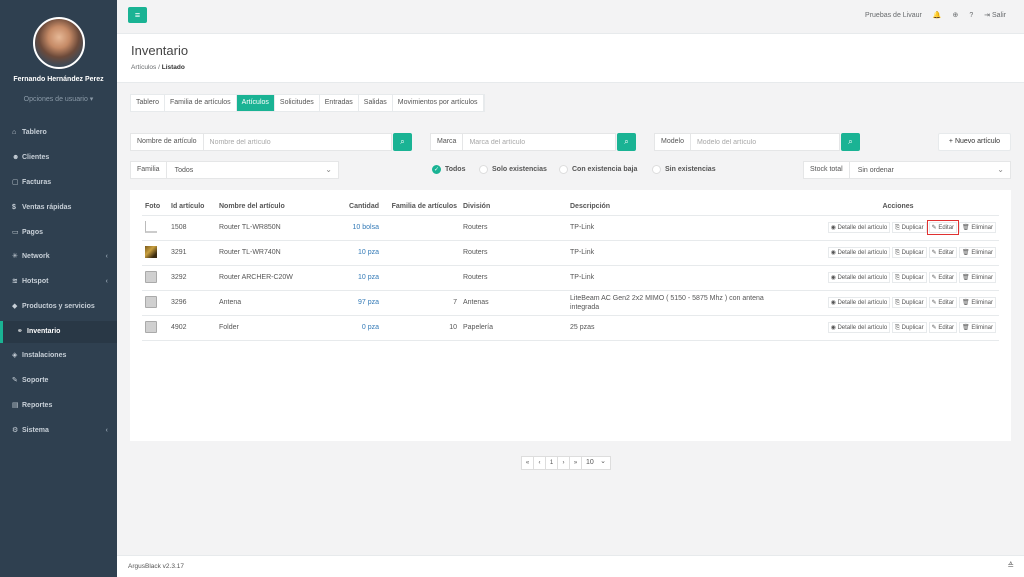 The image size is (1024, 577). I want to click on sidebar-item-sistema: ⚙ Sistema ‹, so click(58, 431).